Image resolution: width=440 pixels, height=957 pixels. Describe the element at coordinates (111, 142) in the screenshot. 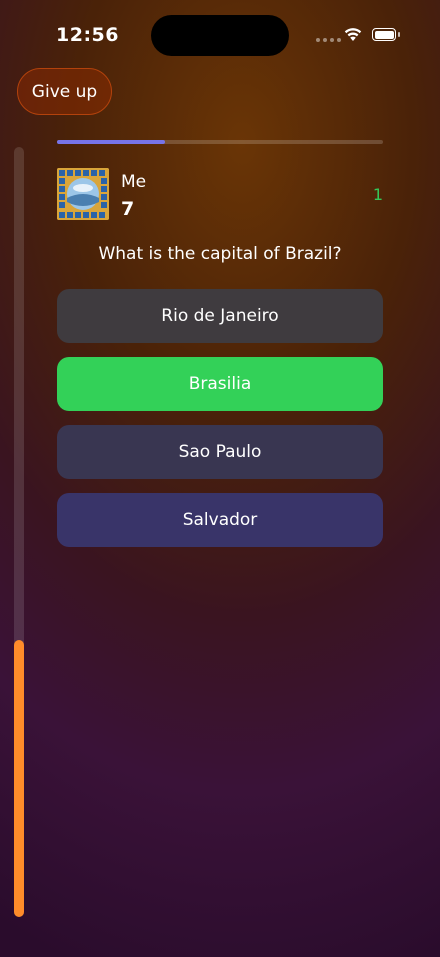

I see `question-progress-fill` at that location.